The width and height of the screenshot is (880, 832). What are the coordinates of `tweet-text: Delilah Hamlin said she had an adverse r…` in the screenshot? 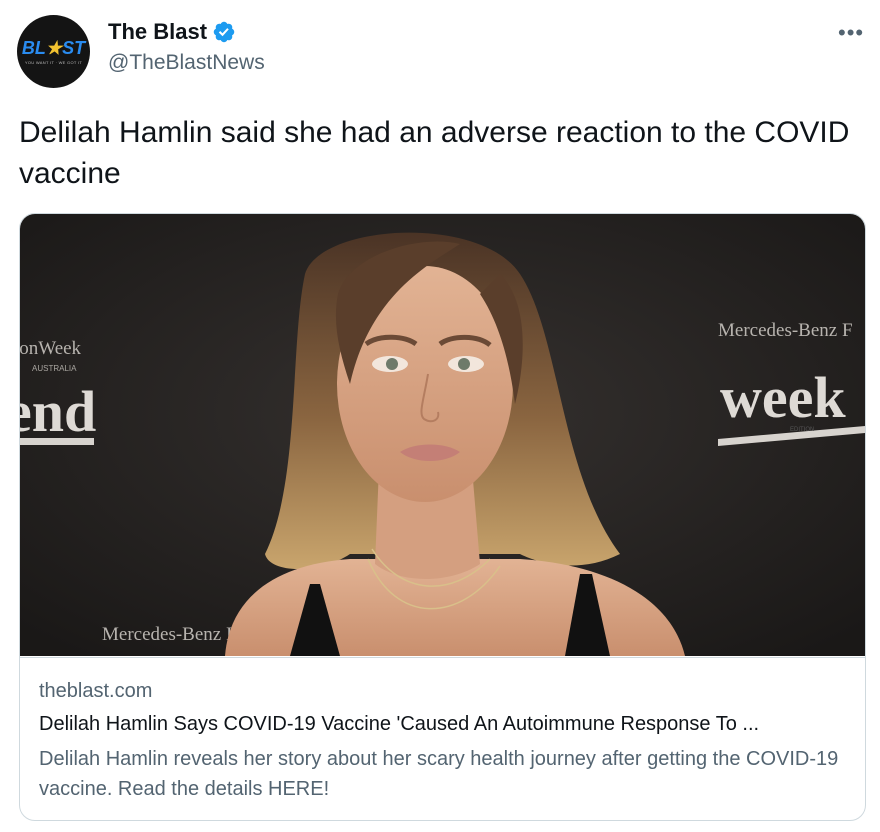 It's located at (434, 153).